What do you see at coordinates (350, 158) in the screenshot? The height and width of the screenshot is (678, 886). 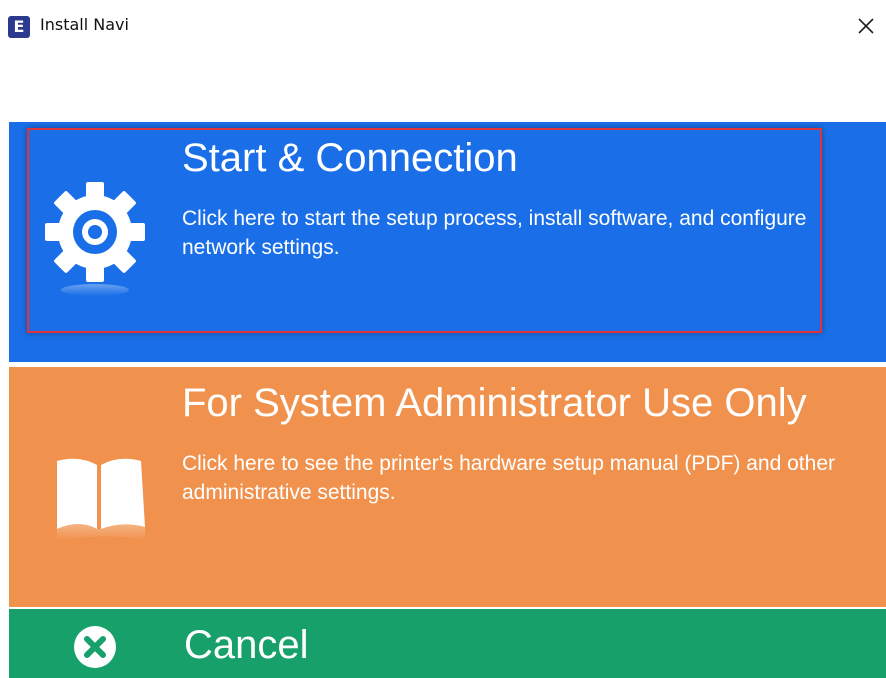 I see `start-connection-title: Start & Connection` at bounding box center [350, 158].